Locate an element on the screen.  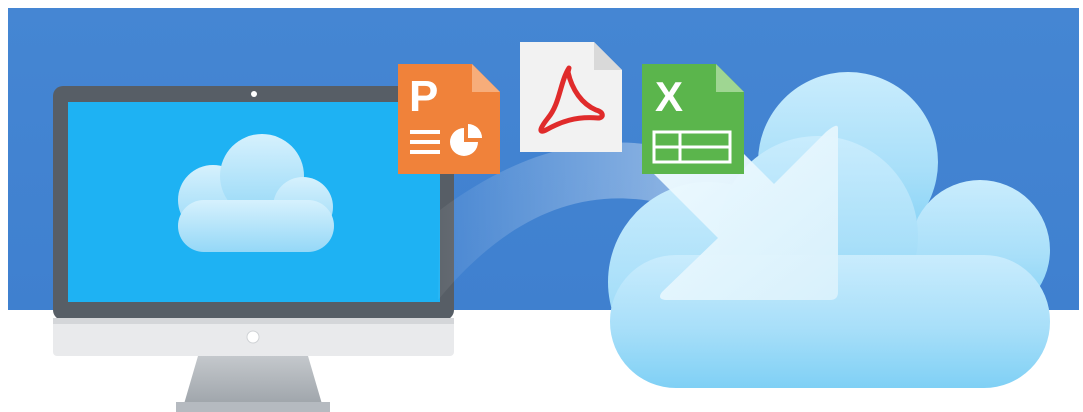
monitor-stand is located at coordinates (253, 380).